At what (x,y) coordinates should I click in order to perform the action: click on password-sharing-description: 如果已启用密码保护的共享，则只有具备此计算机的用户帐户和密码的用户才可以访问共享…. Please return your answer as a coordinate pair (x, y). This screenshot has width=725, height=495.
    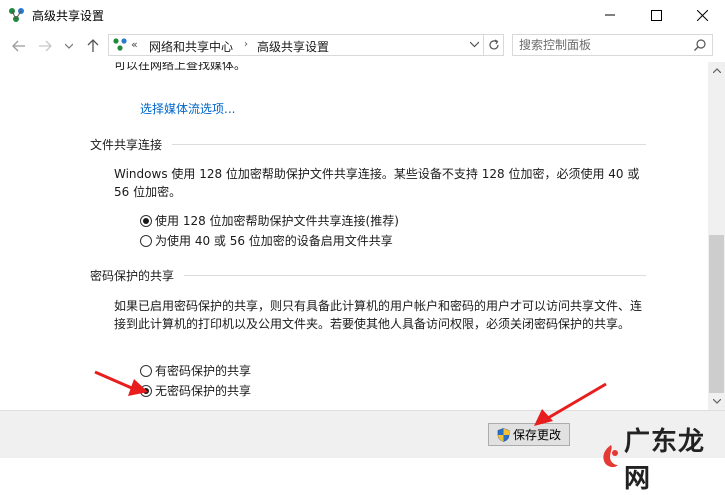
    Looking at the image, I should click on (378, 315).